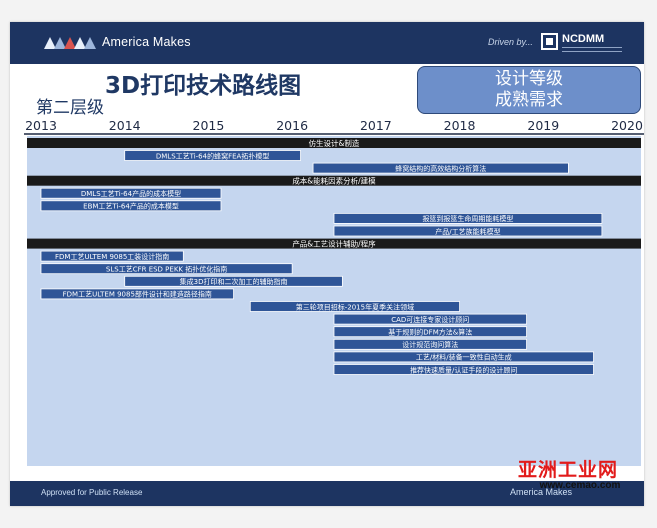 The width and height of the screenshot is (657, 528). What do you see at coordinates (209, 125) in the screenshot?
I see `year-tick-label: 2015` at bounding box center [209, 125].